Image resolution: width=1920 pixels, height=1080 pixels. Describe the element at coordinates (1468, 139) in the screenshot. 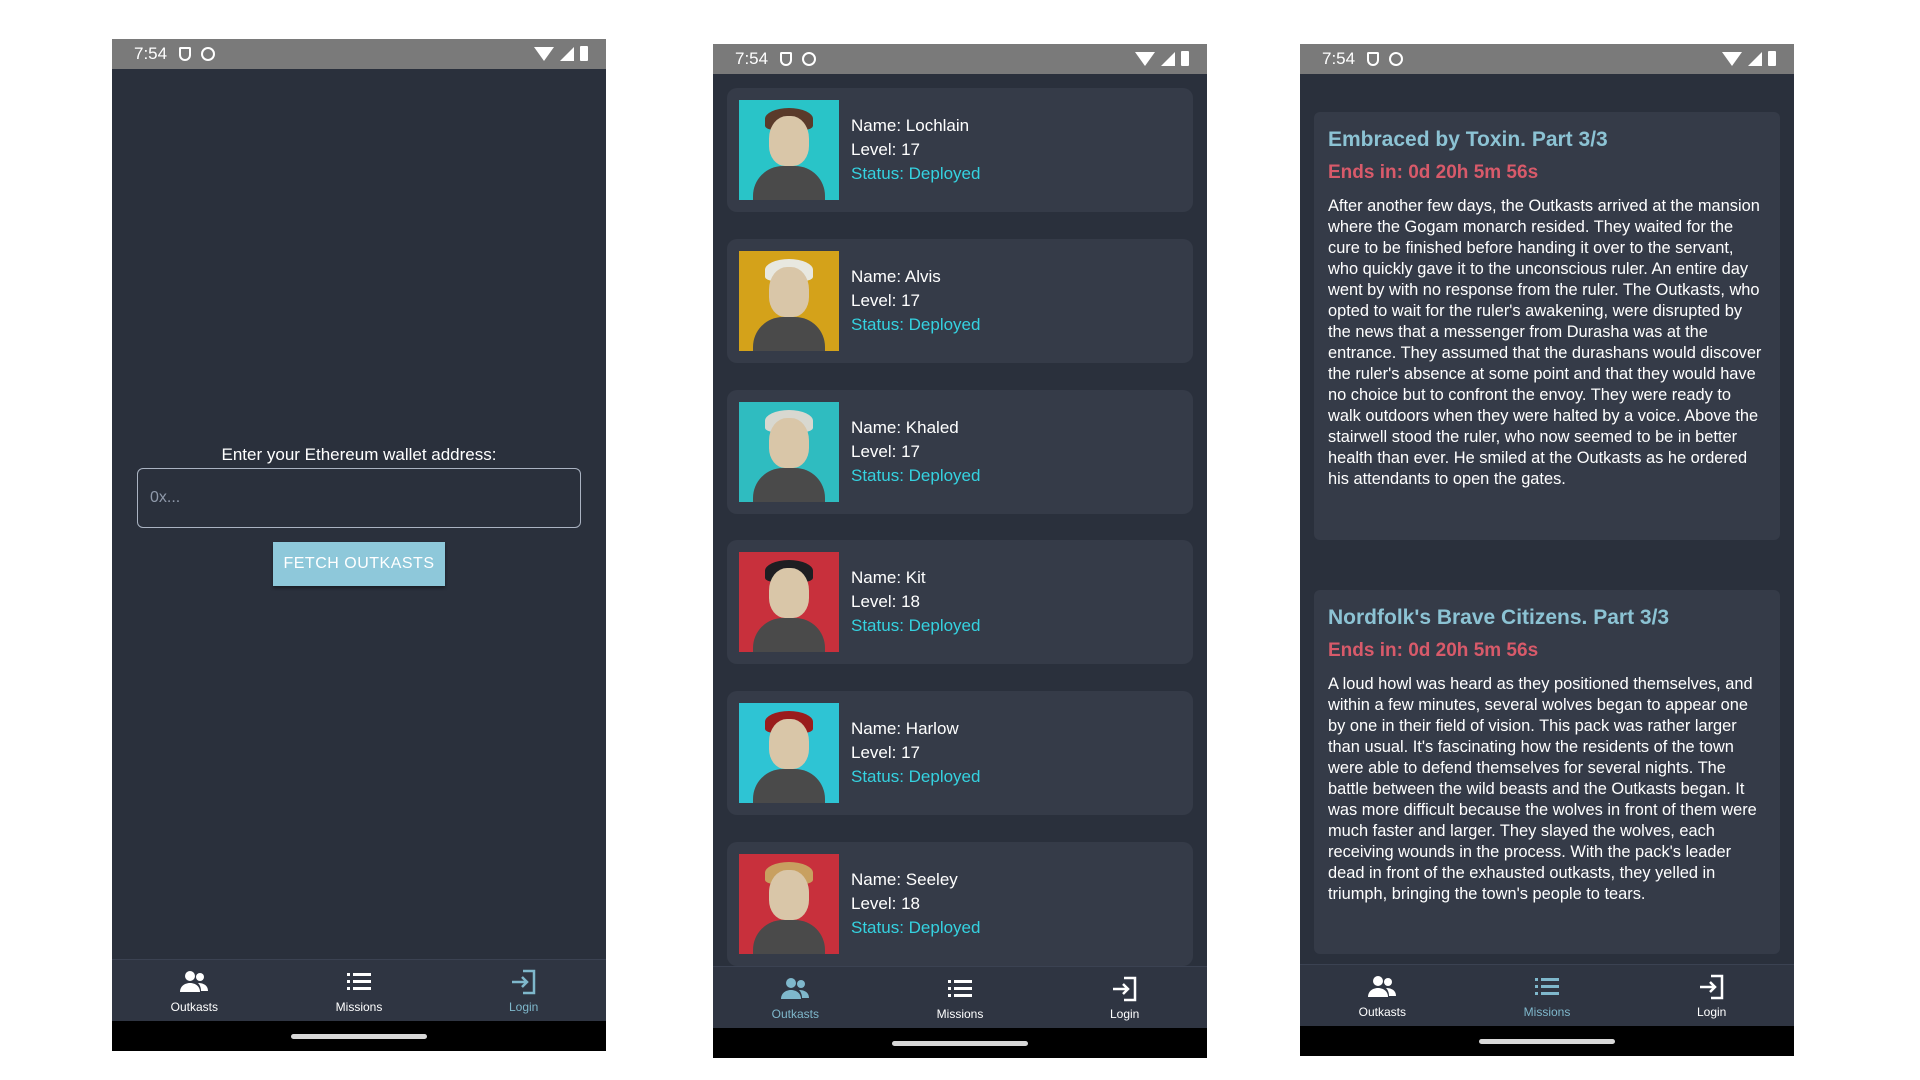

I see `mission-title: Embraced by Toxin. Part 3/3` at that location.